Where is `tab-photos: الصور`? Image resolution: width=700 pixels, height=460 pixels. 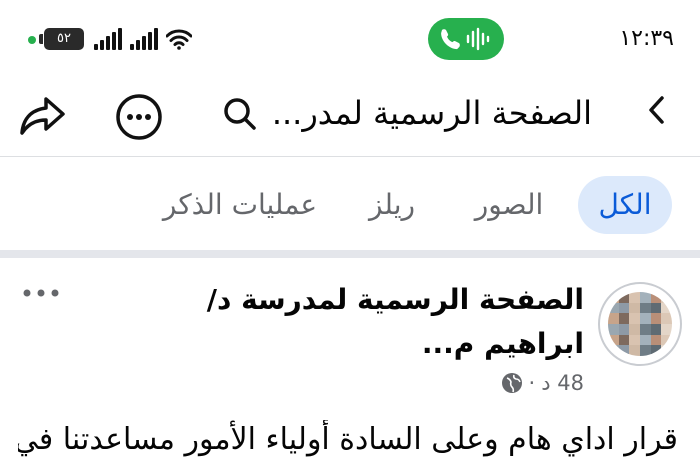
tab-photos: الصور is located at coordinates (509, 205).